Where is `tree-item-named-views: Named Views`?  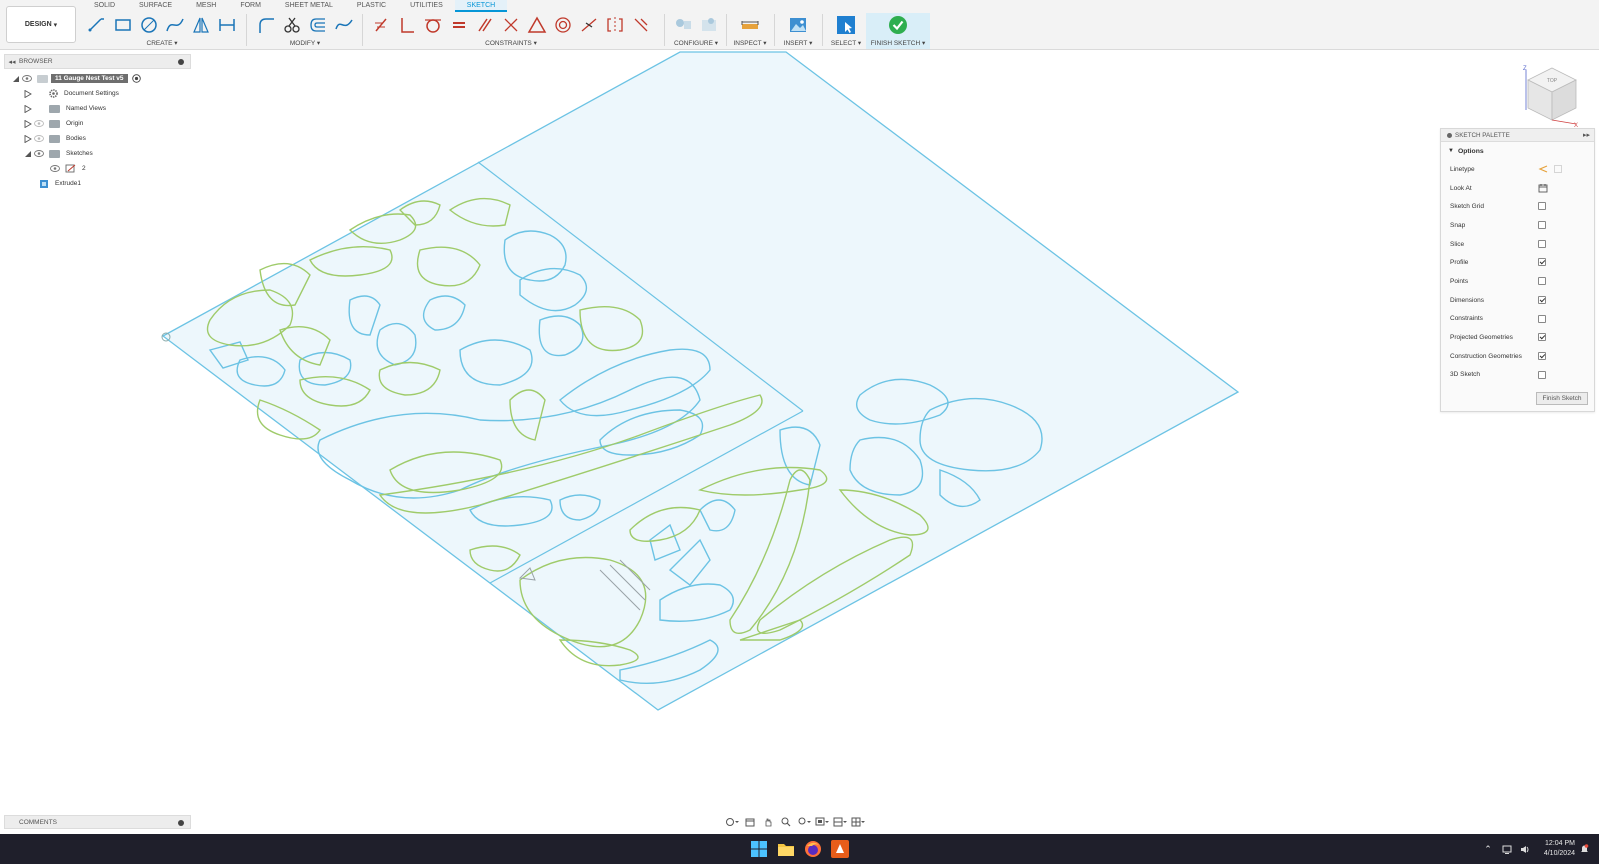
tree-item-named-views: Named Views is located at coordinates (99, 108).